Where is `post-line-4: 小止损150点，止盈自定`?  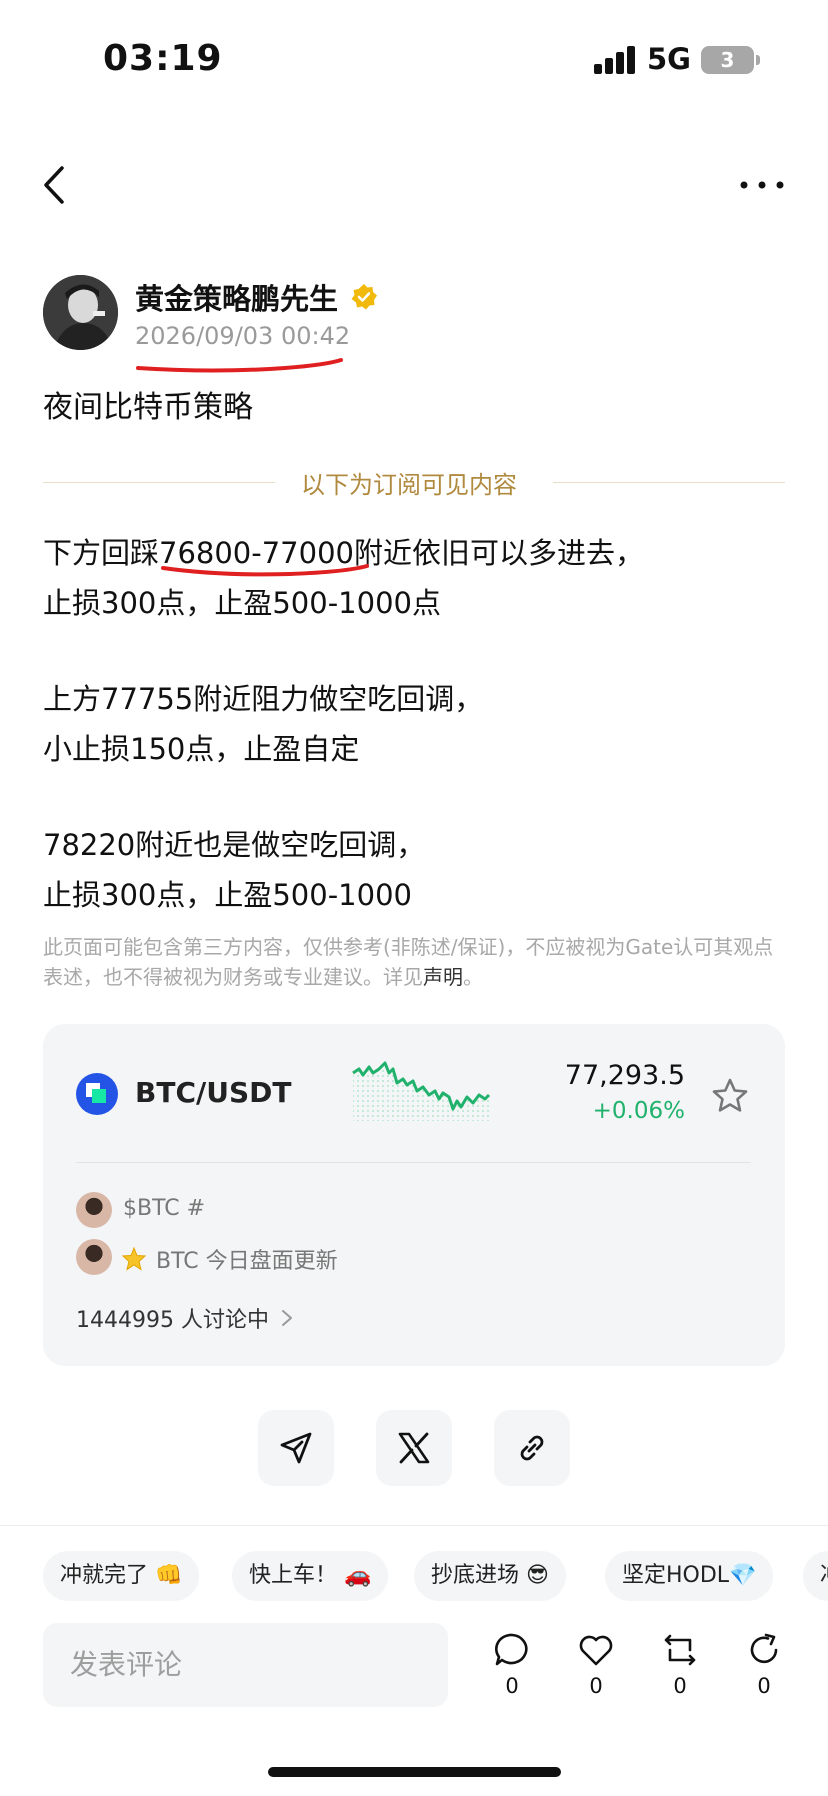 post-line-4: 小止损150点，止盈自定 is located at coordinates (201, 749).